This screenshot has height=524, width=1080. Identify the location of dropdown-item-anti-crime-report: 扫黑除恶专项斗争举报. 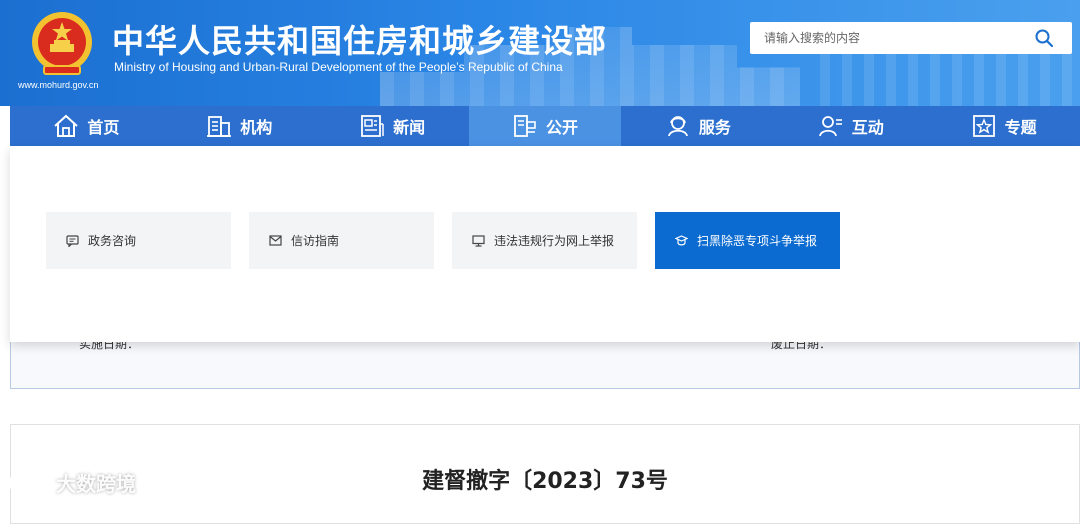
(747, 240).